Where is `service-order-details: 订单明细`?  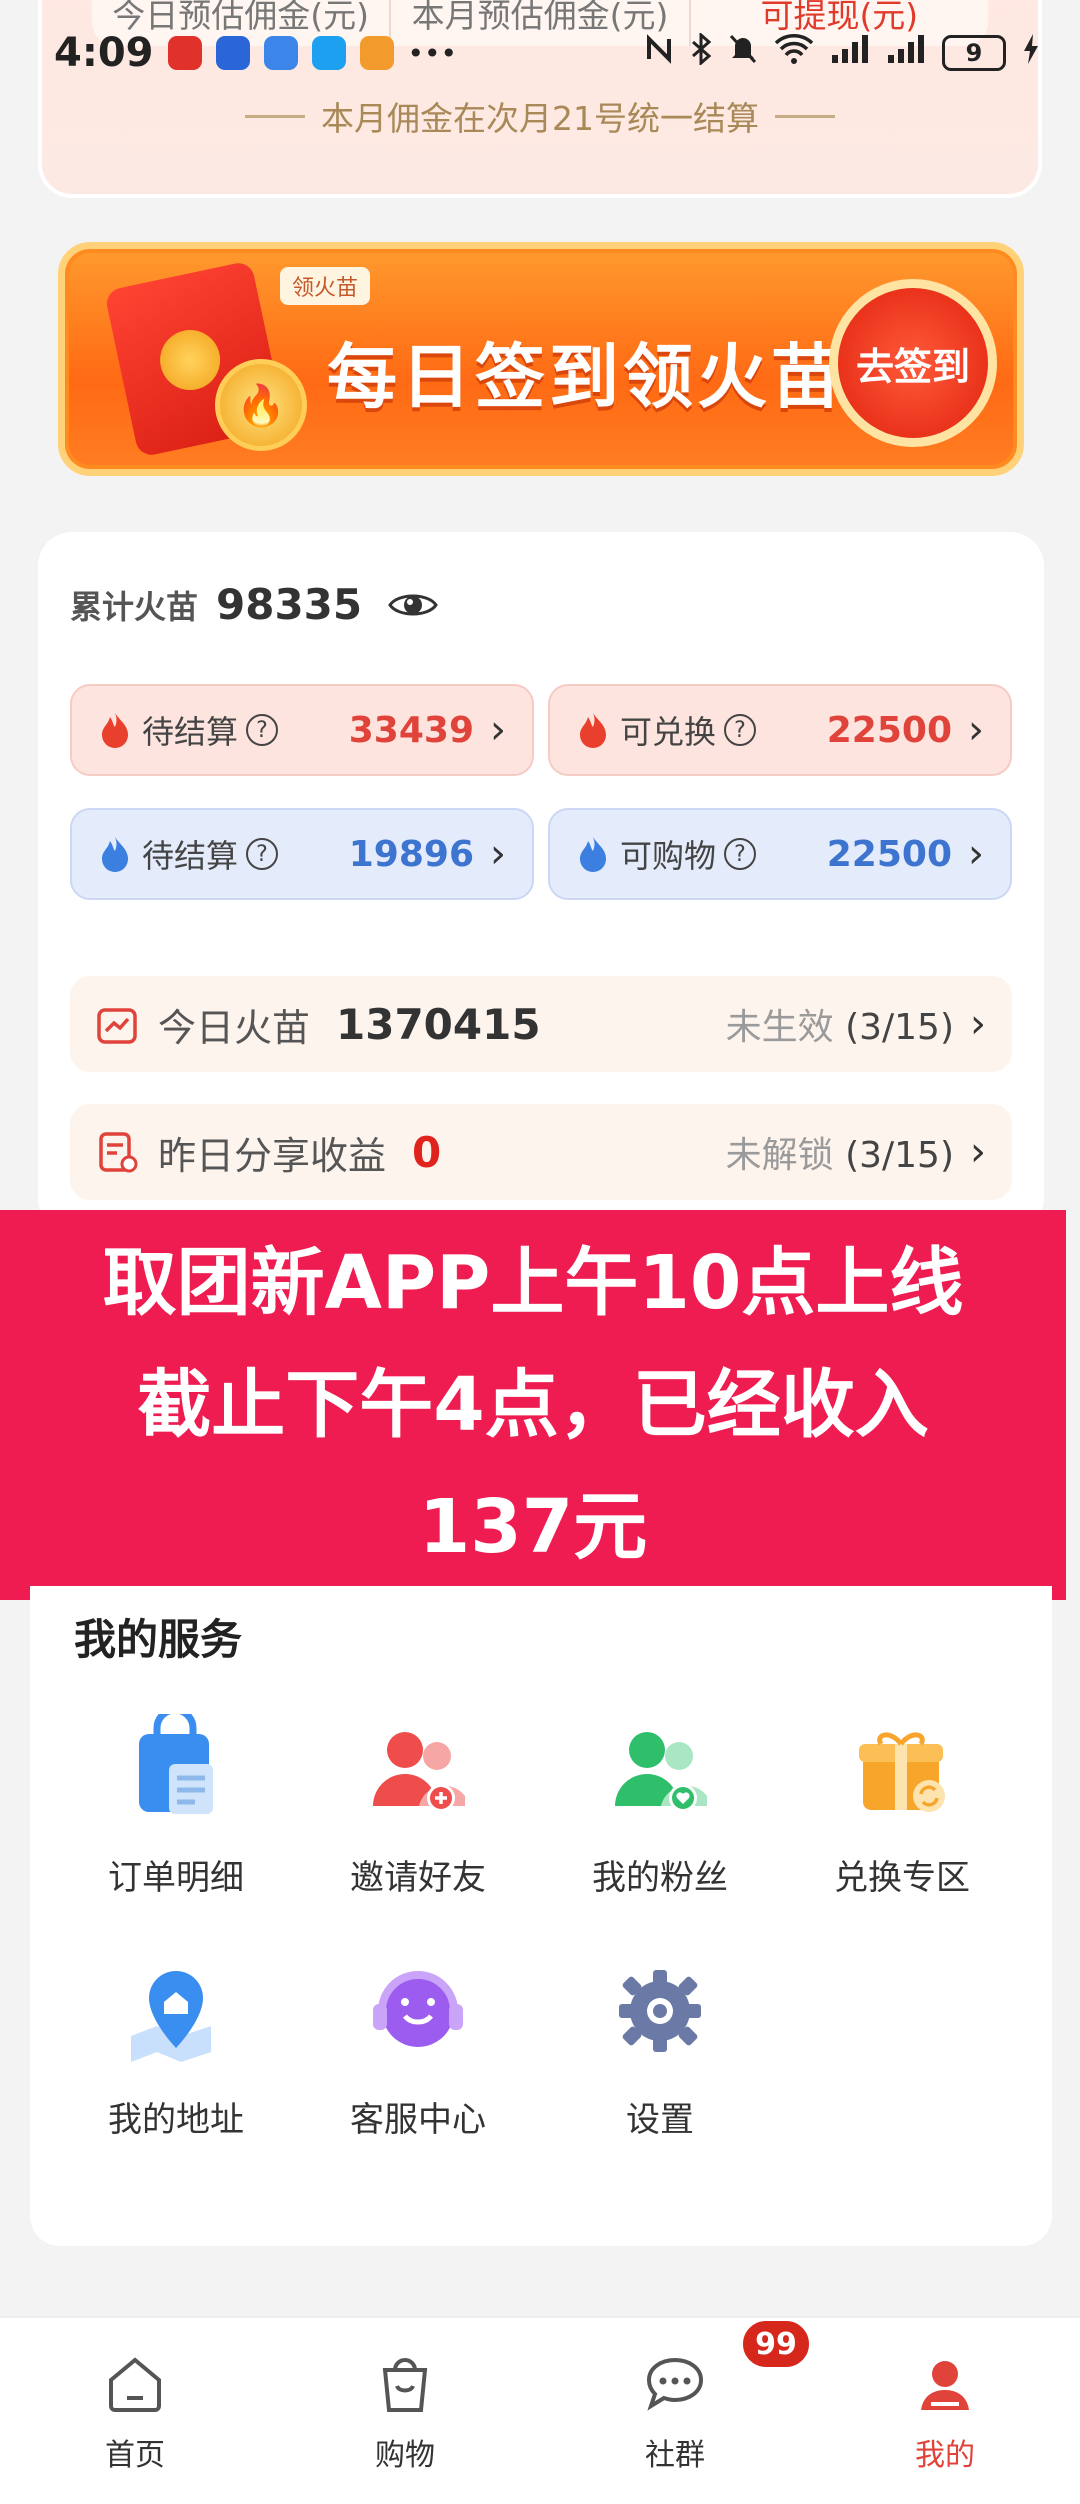
service-order-details: 订单明细 is located at coordinates (176, 1806).